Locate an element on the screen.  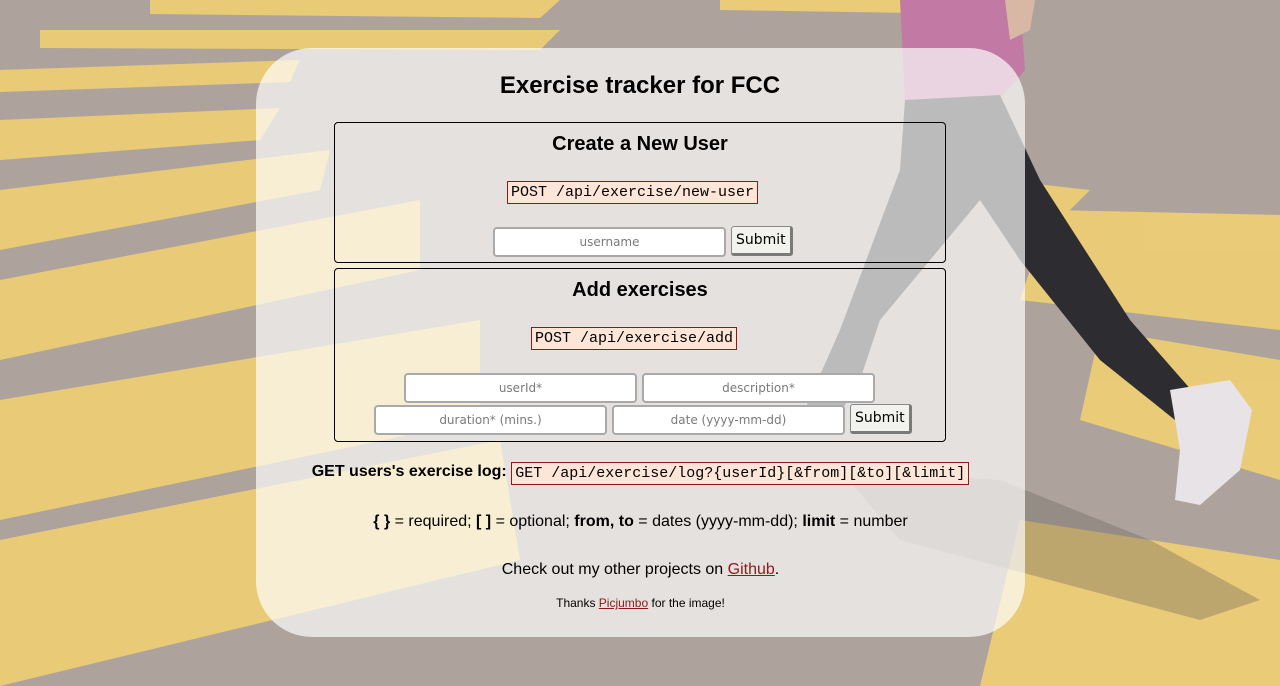
create-user-heading: Create a New User is located at coordinates (640, 144).